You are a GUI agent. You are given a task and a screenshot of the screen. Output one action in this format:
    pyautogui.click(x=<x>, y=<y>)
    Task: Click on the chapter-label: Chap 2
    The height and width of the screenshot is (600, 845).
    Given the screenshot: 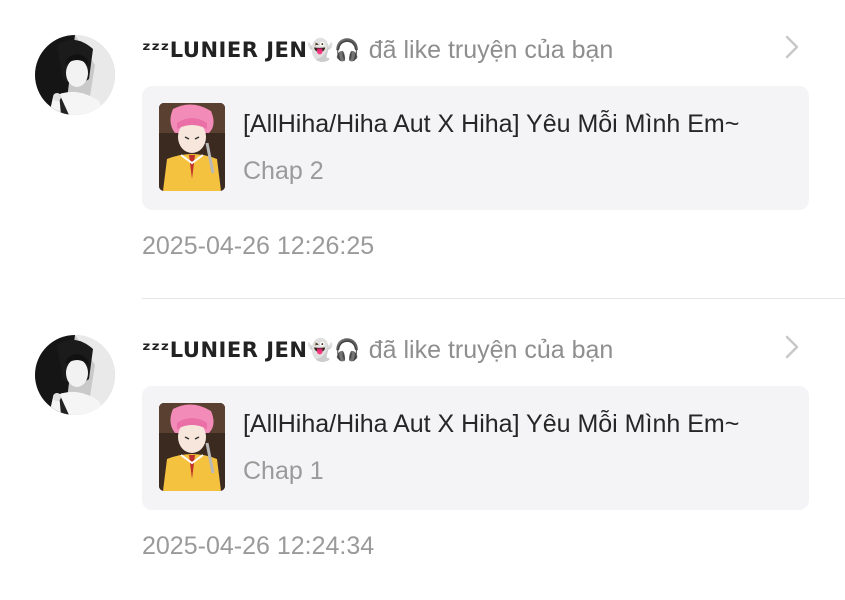 What is the action you would take?
    pyautogui.click(x=283, y=171)
    